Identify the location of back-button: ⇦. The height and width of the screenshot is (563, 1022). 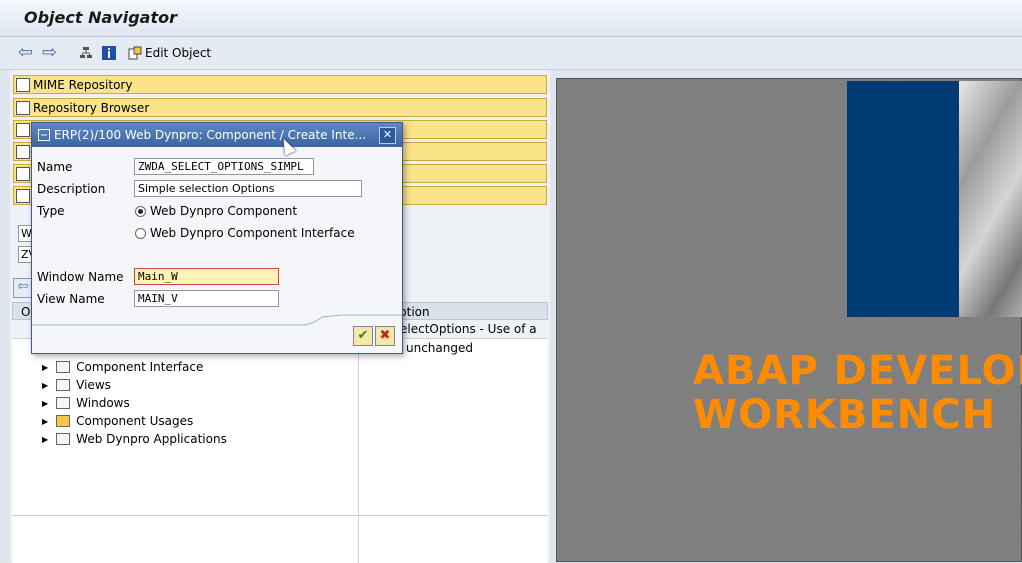
(25, 53).